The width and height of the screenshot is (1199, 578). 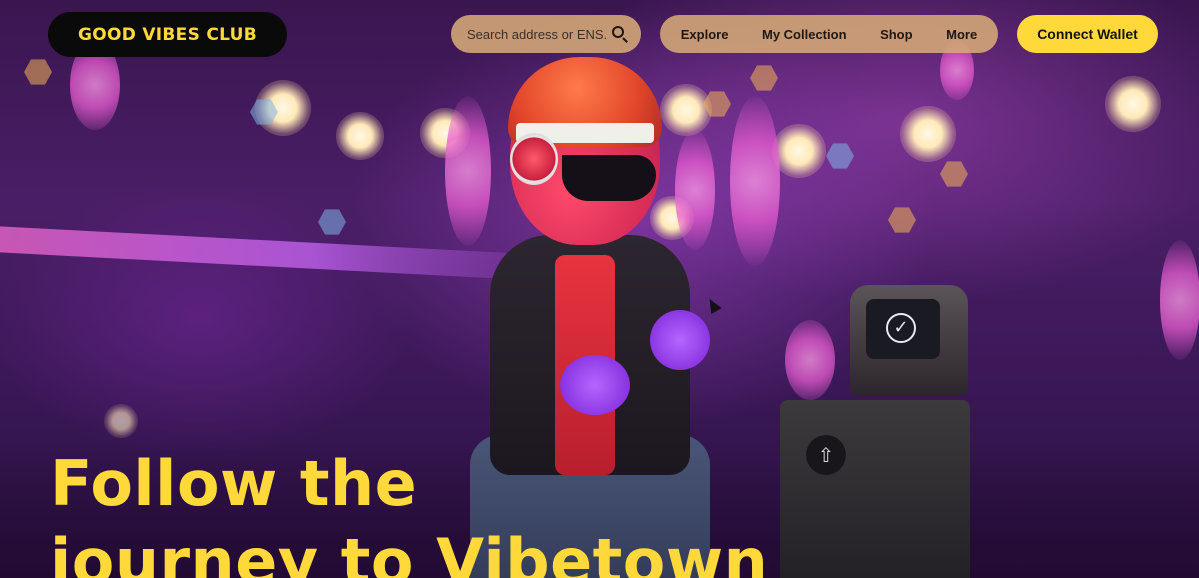 What do you see at coordinates (896, 34) in the screenshot?
I see `nav-shop: Shop` at bounding box center [896, 34].